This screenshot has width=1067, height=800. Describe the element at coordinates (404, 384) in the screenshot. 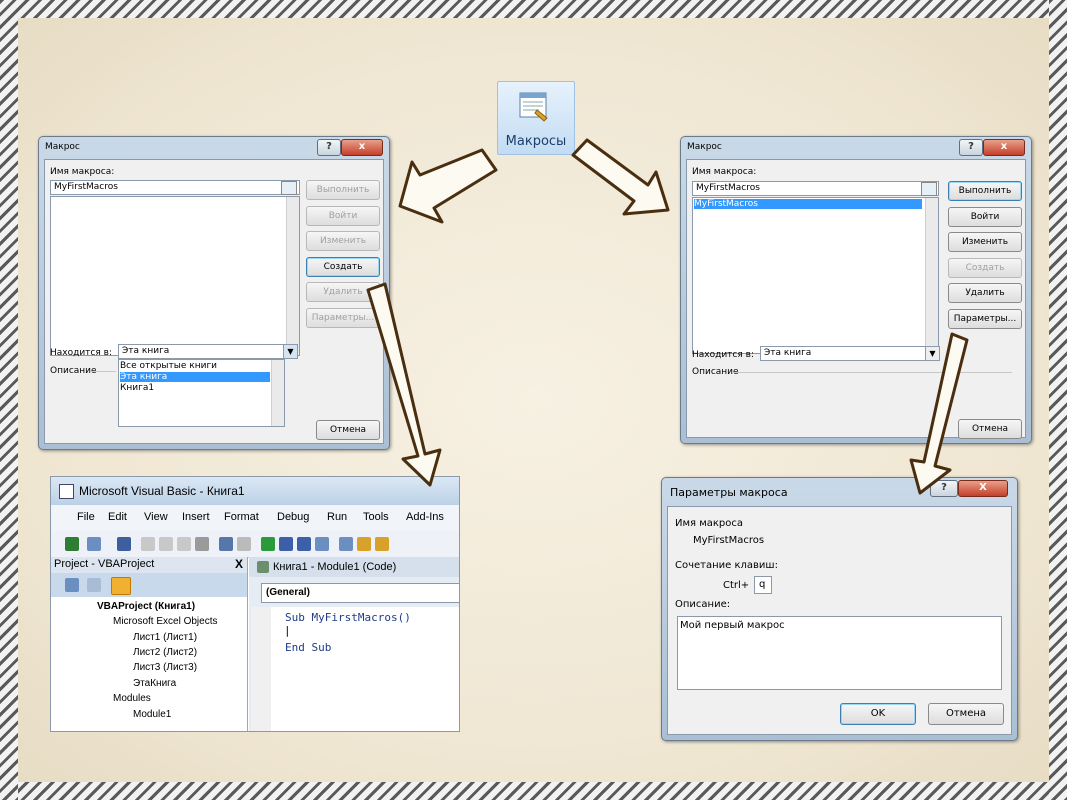

I see `arrow-to-vba-editor` at that location.